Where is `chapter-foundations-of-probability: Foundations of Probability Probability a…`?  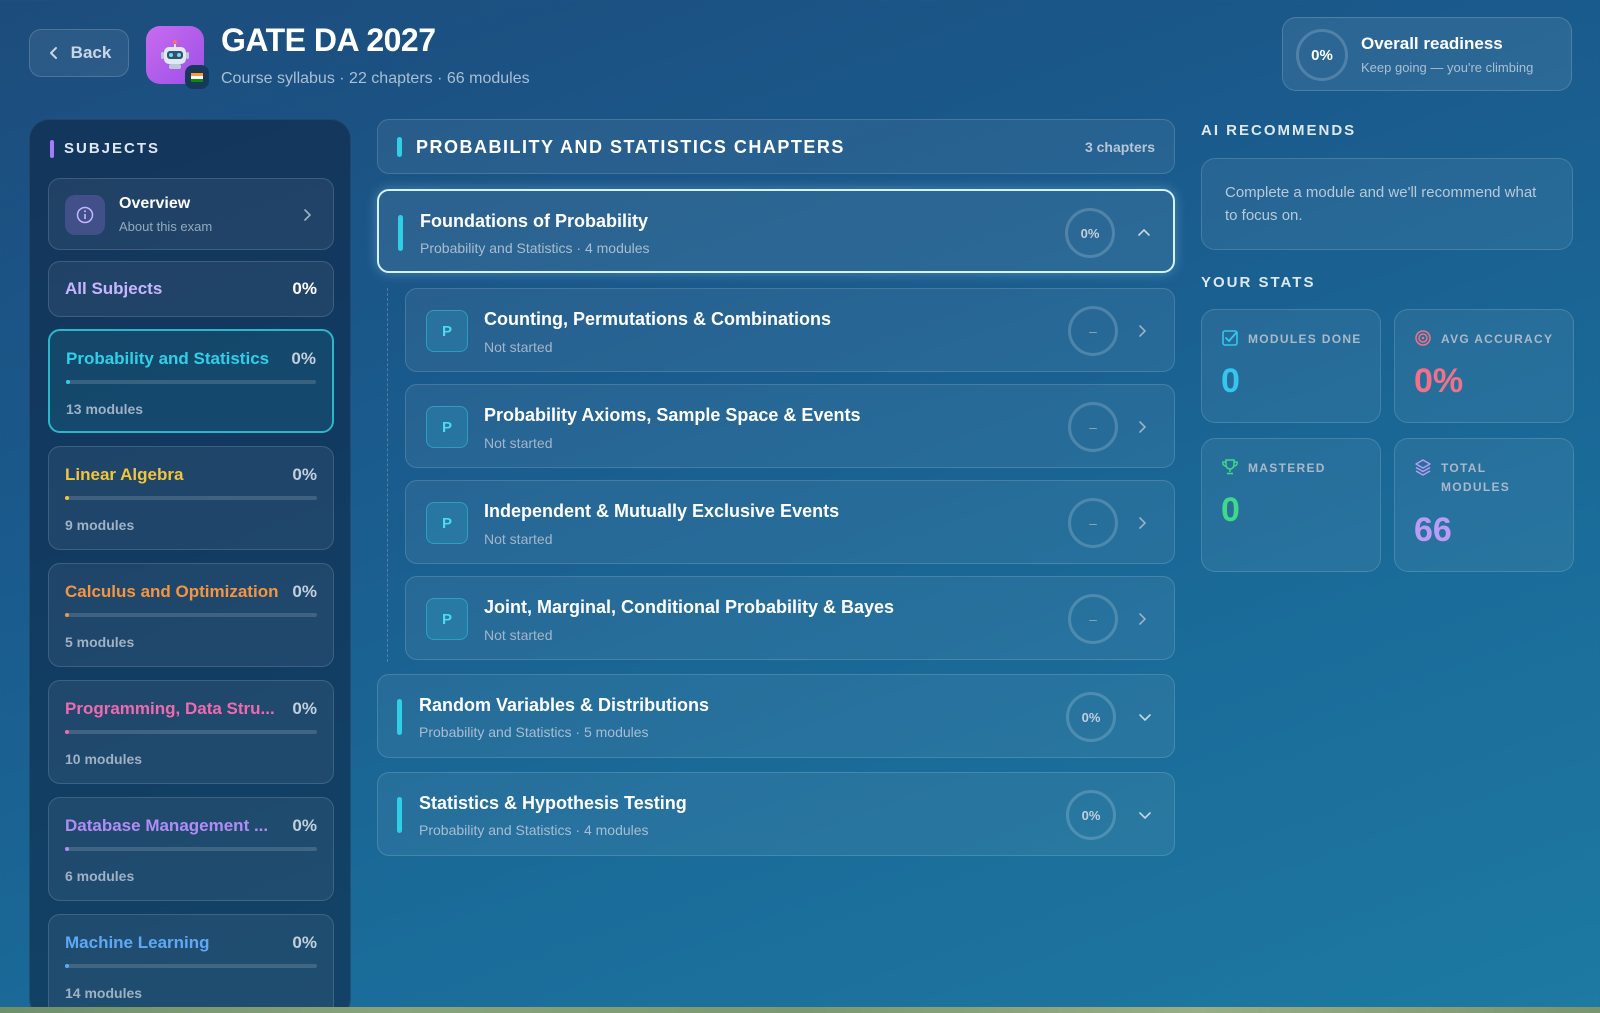
chapter-foundations-of-probability: Foundations of Probability Probability a… is located at coordinates (776, 231).